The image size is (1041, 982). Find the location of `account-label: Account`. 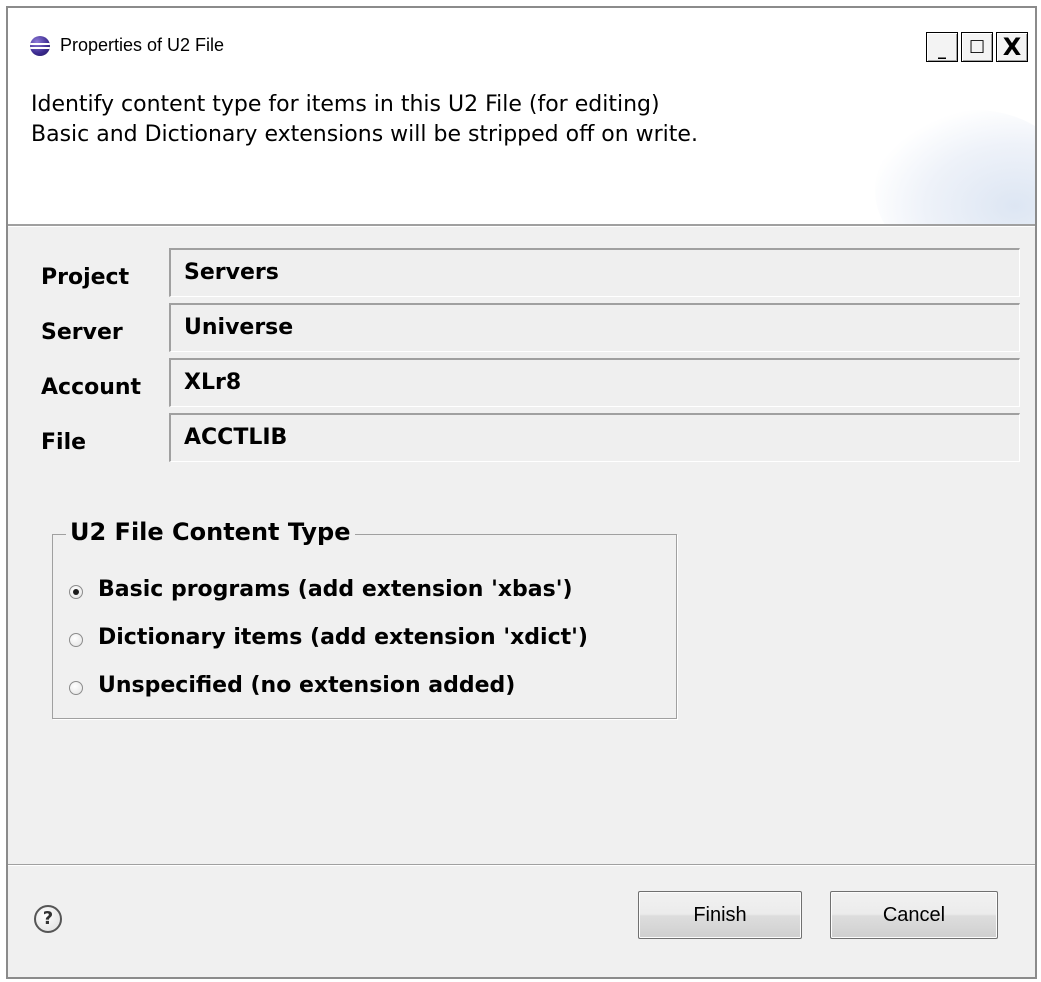

account-label: Account is located at coordinates (91, 387).